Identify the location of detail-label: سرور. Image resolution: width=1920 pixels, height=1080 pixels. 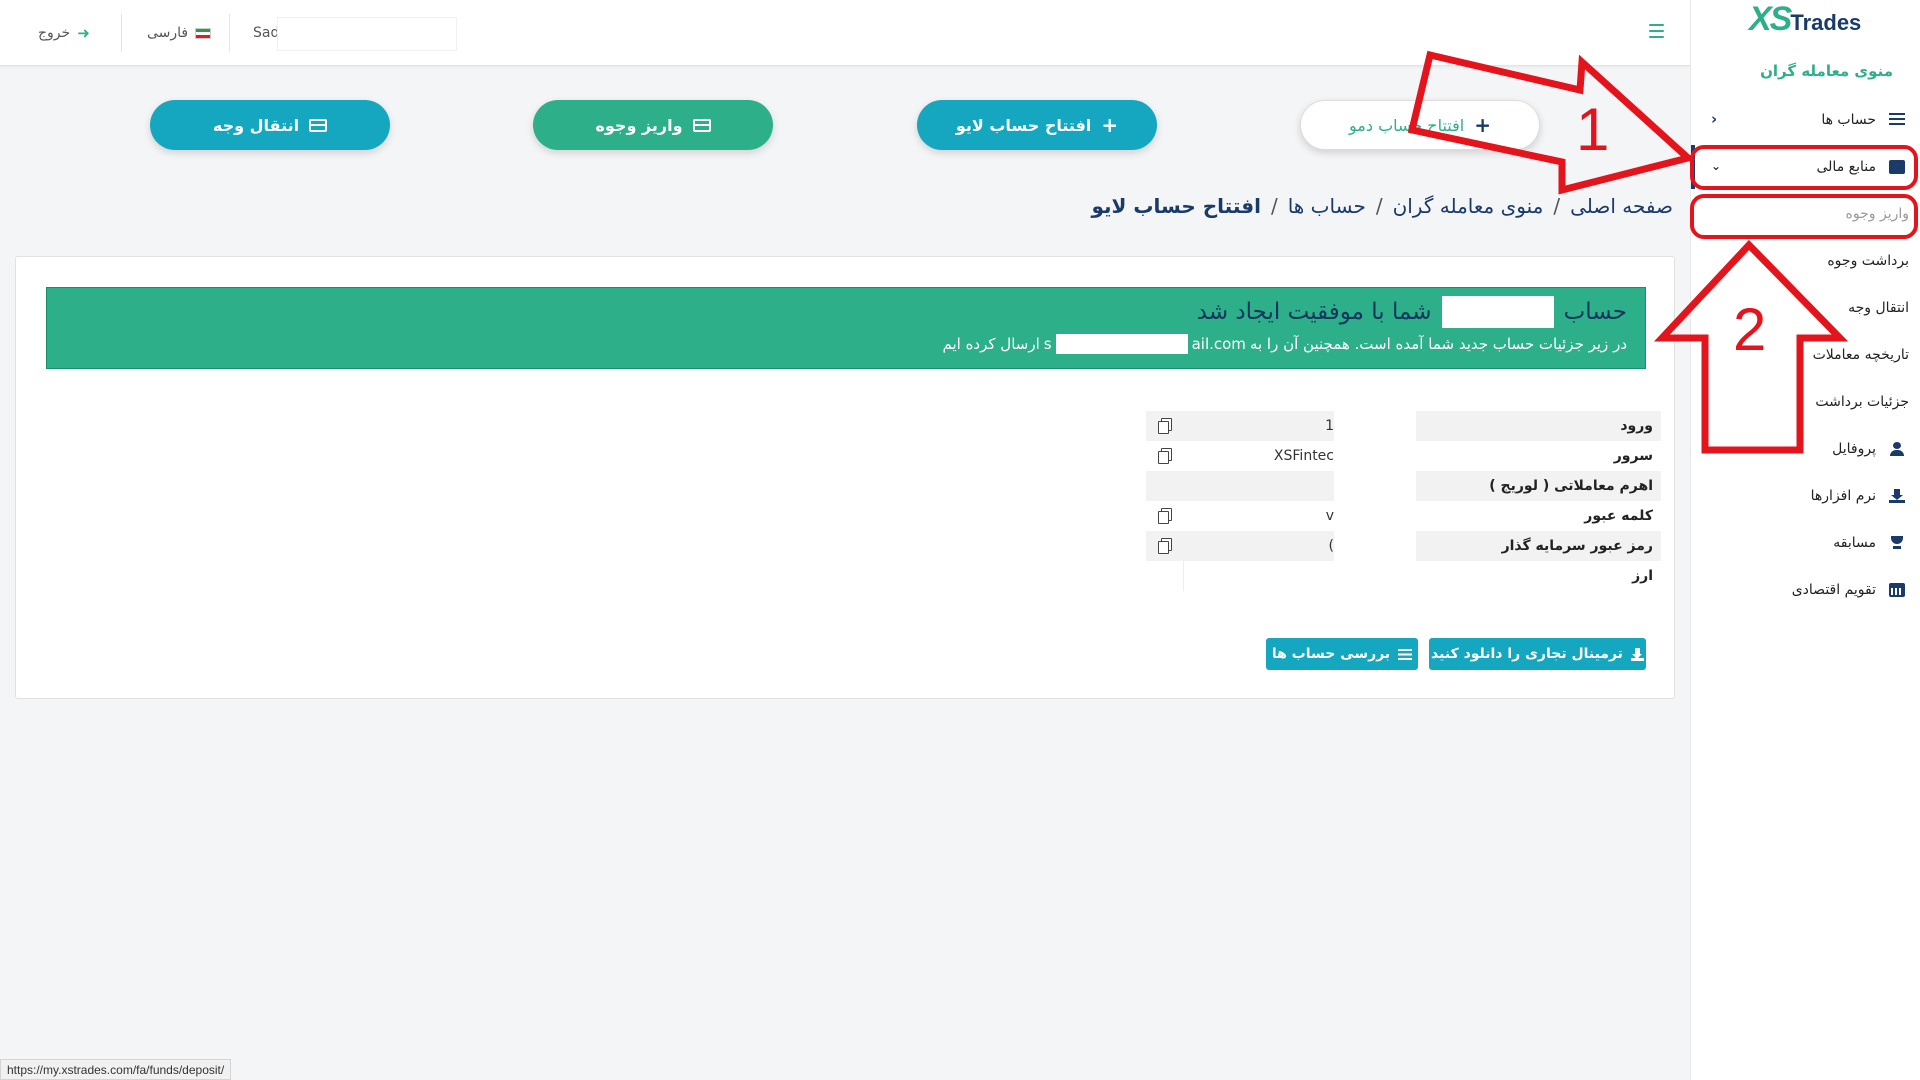
(1633, 456).